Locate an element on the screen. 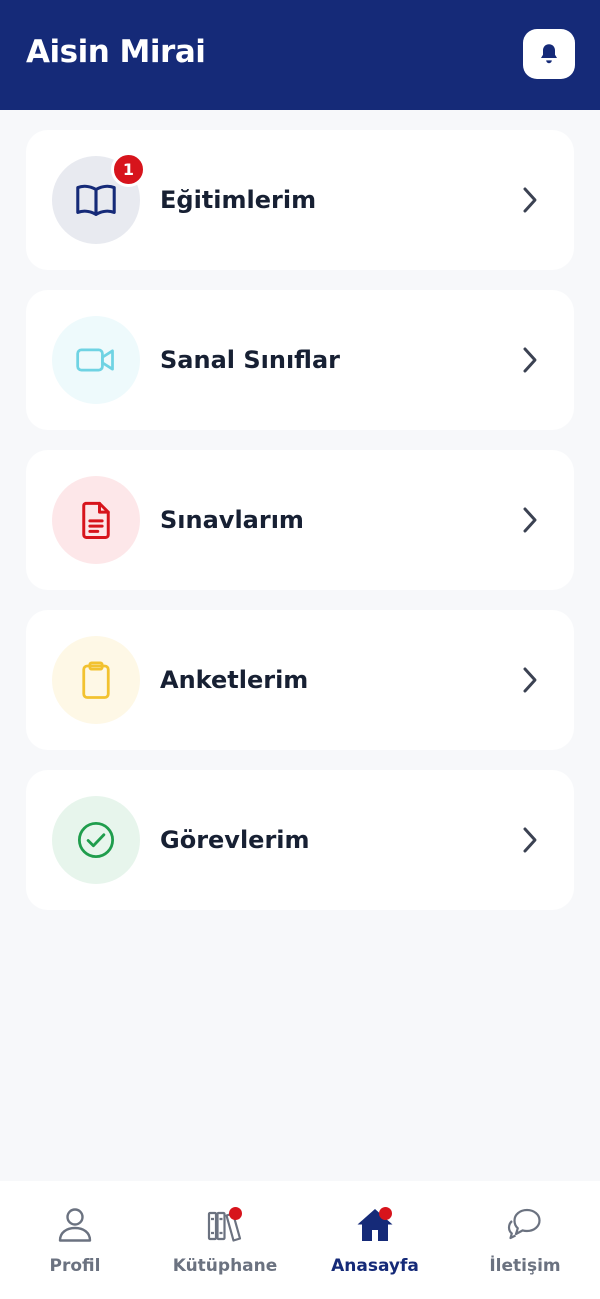 This screenshot has height=1299, width=600. bell-icon is located at coordinates (549, 54).